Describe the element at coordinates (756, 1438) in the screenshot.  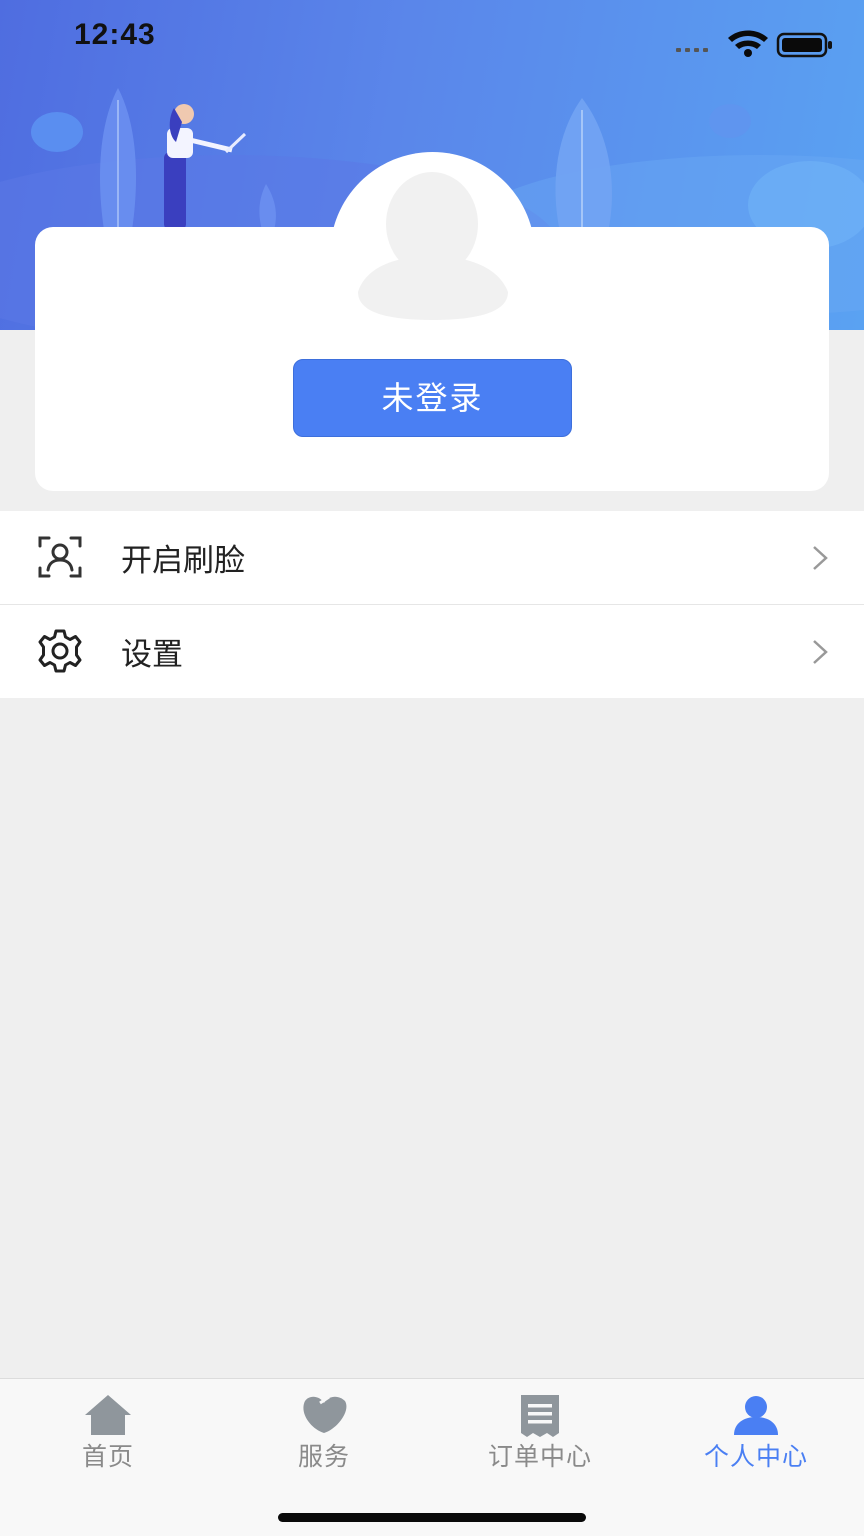
I see `tab-profile: 个人中心` at that location.